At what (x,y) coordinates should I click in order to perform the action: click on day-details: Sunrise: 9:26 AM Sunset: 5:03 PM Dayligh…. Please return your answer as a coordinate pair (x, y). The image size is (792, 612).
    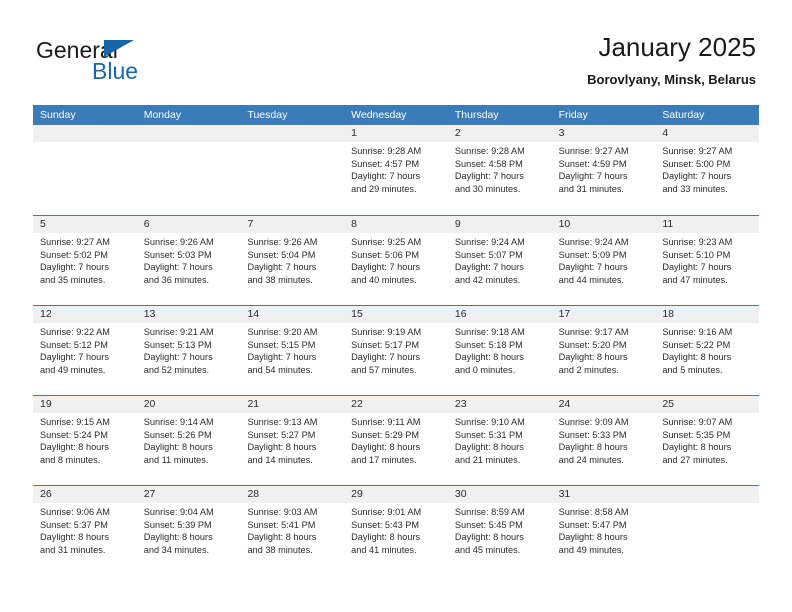
    Looking at the image, I should click on (189, 259).